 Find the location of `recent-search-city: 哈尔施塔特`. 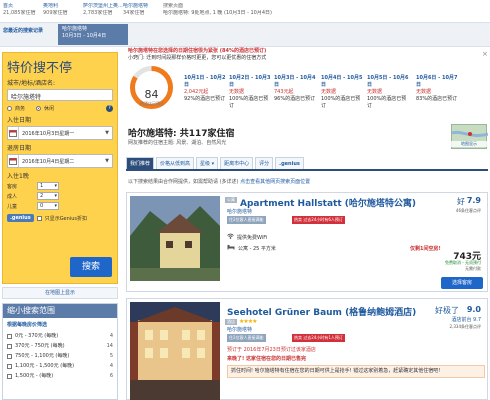

recent-search-city: 哈尔施塔特 is located at coordinates (75, 29).